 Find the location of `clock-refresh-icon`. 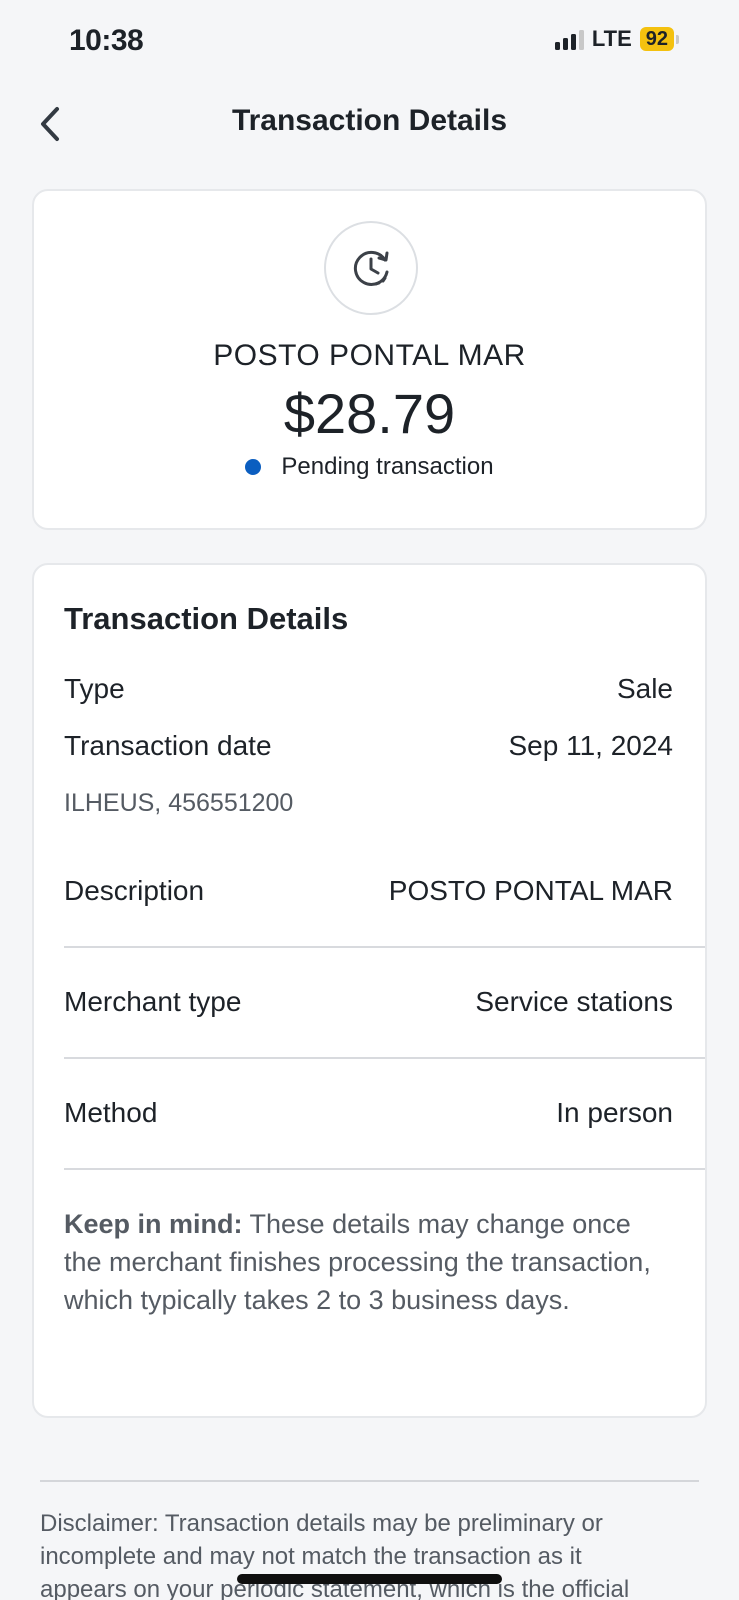

clock-refresh-icon is located at coordinates (371, 268).